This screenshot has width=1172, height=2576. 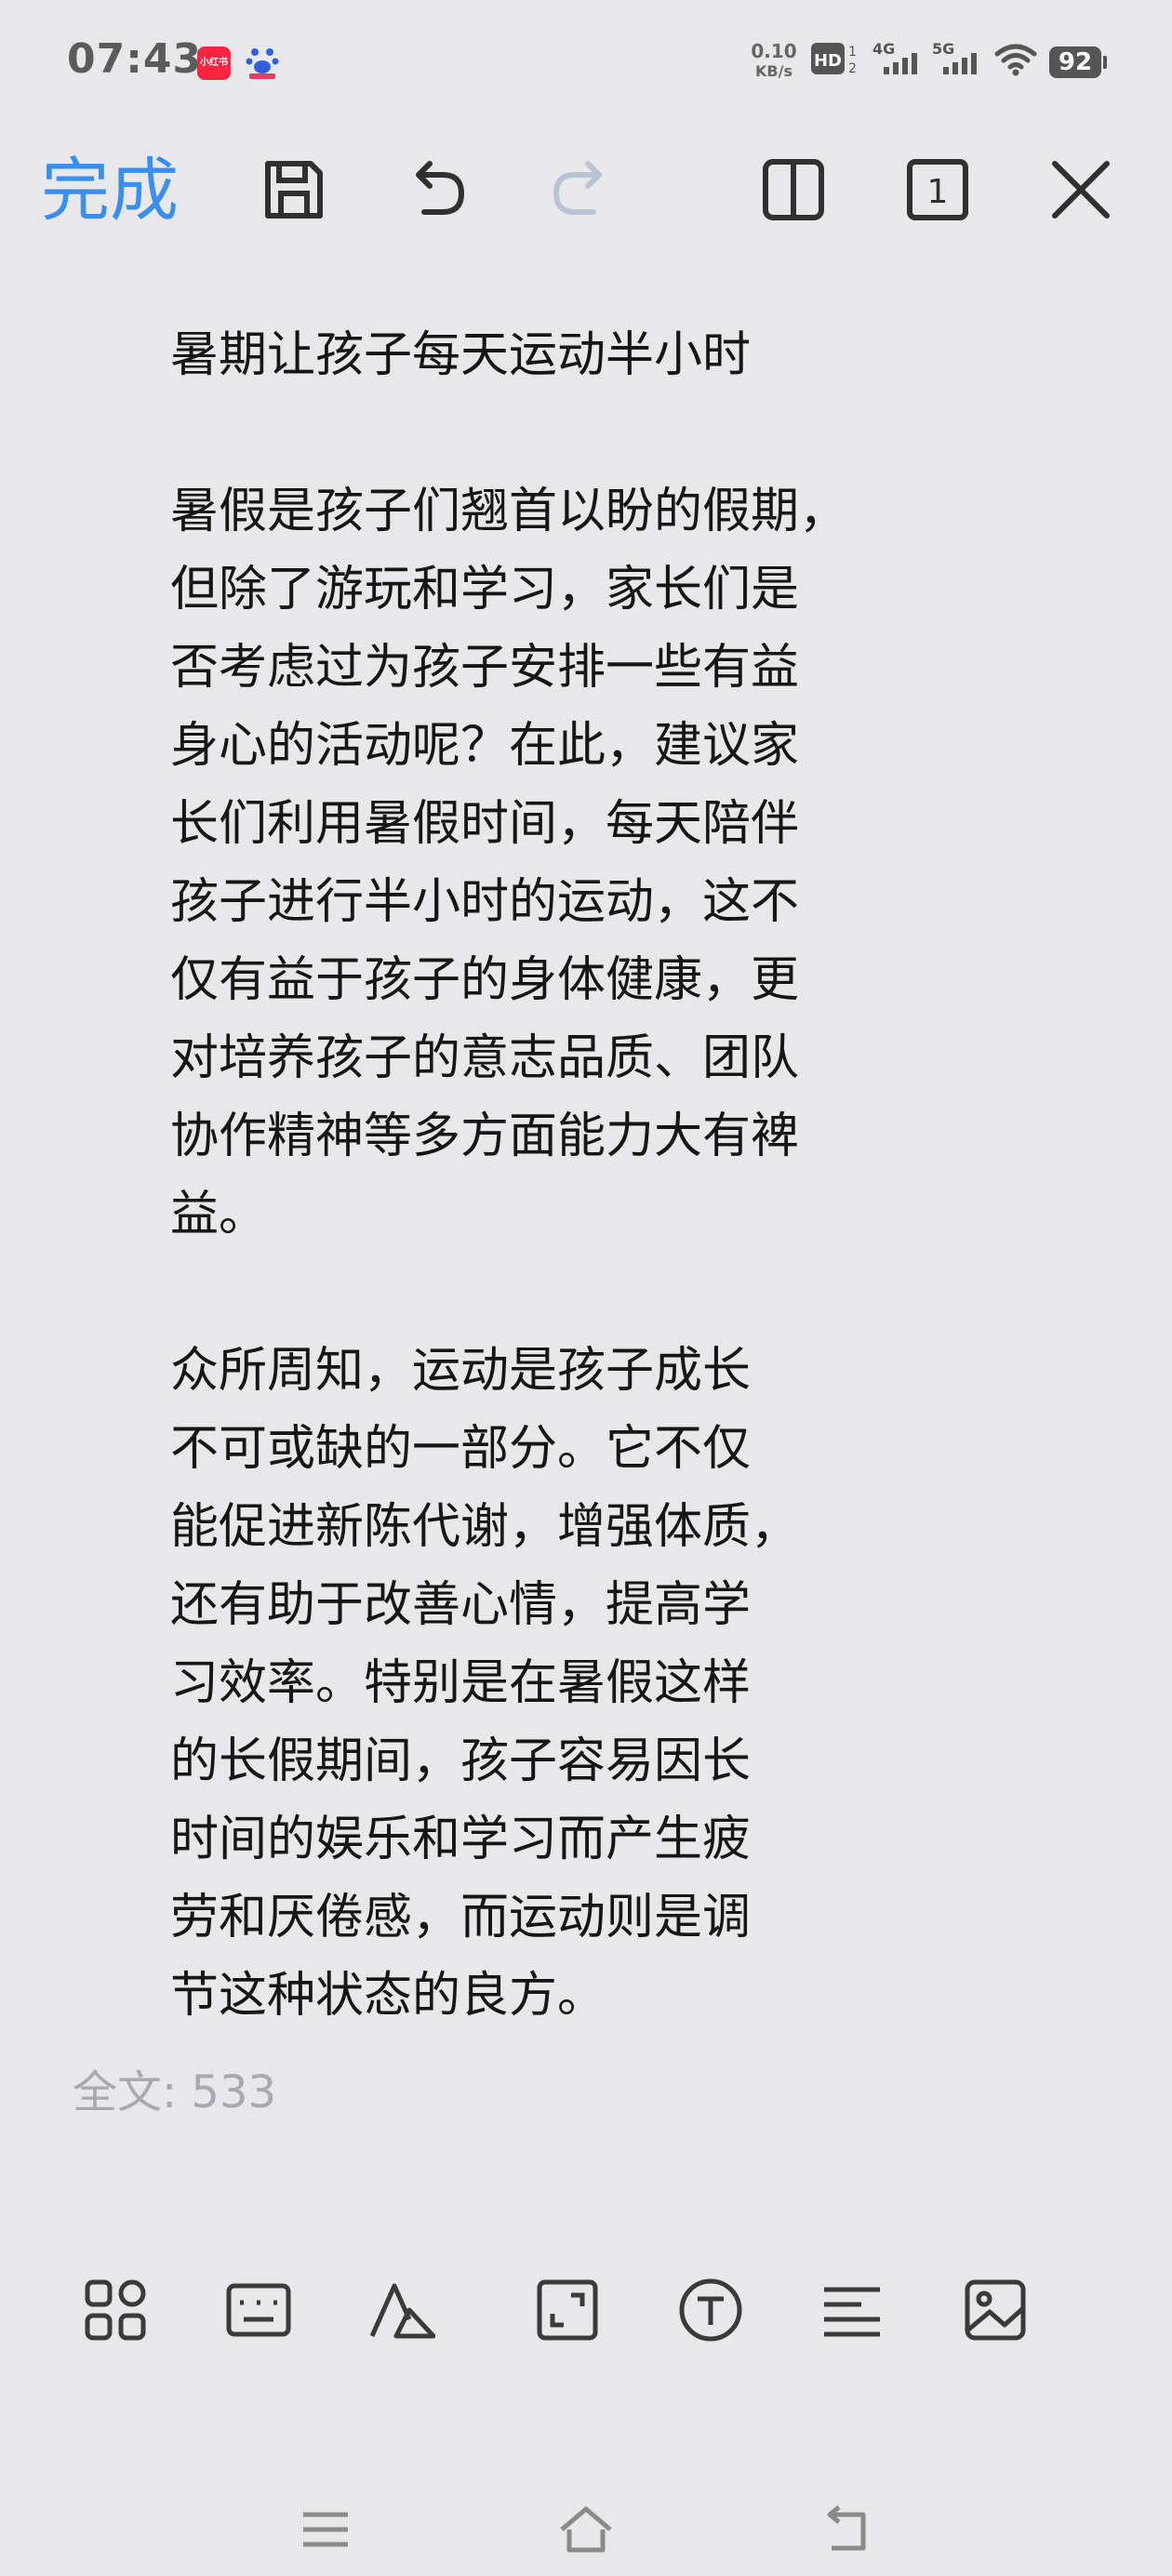 I want to click on document-title: 暑期让孩子每天运动半小时, so click(x=461, y=355).